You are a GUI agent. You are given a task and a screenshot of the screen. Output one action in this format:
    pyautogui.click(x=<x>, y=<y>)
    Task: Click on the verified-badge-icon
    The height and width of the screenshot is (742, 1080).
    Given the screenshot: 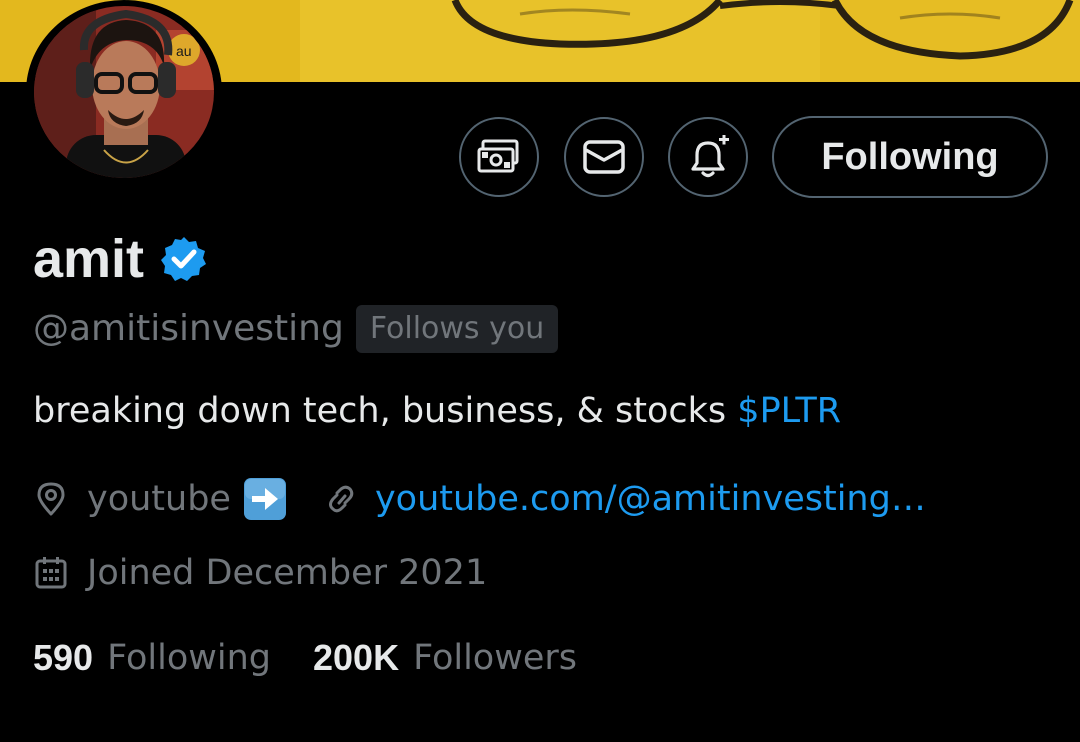 What is the action you would take?
    pyautogui.click(x=184, y=259)
    